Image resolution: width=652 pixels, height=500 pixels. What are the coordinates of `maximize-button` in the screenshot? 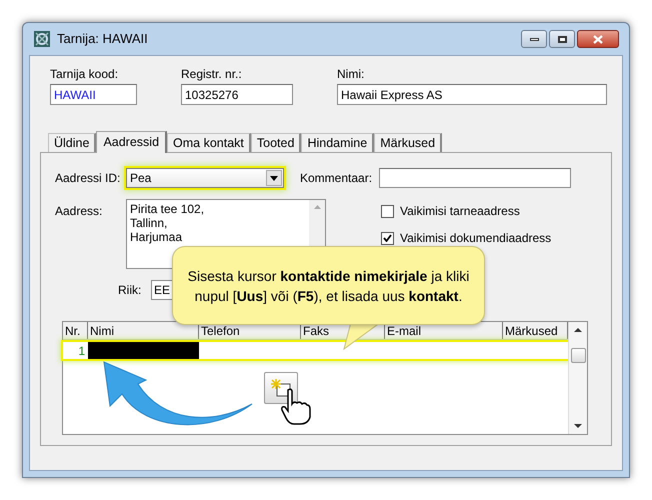 It's located at (562, 39).